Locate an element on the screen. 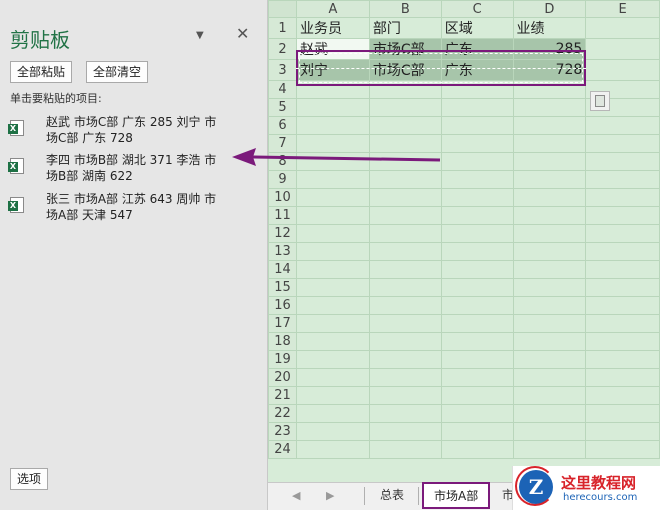 The image size is (660, 510). row-header: 24 is located at coordinates (282, 449).